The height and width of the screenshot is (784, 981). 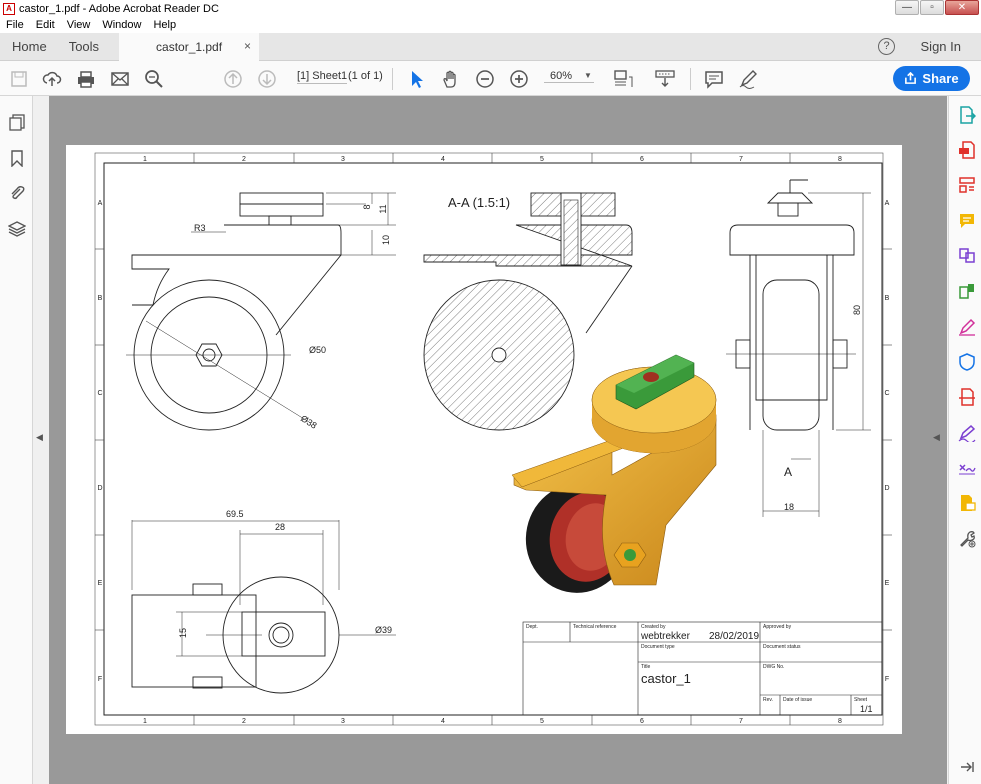 What do you see at coordinates (653, 627) in the screenshot?
I see `tb-created-by-label: Created by` at bounding box center [653, 627].